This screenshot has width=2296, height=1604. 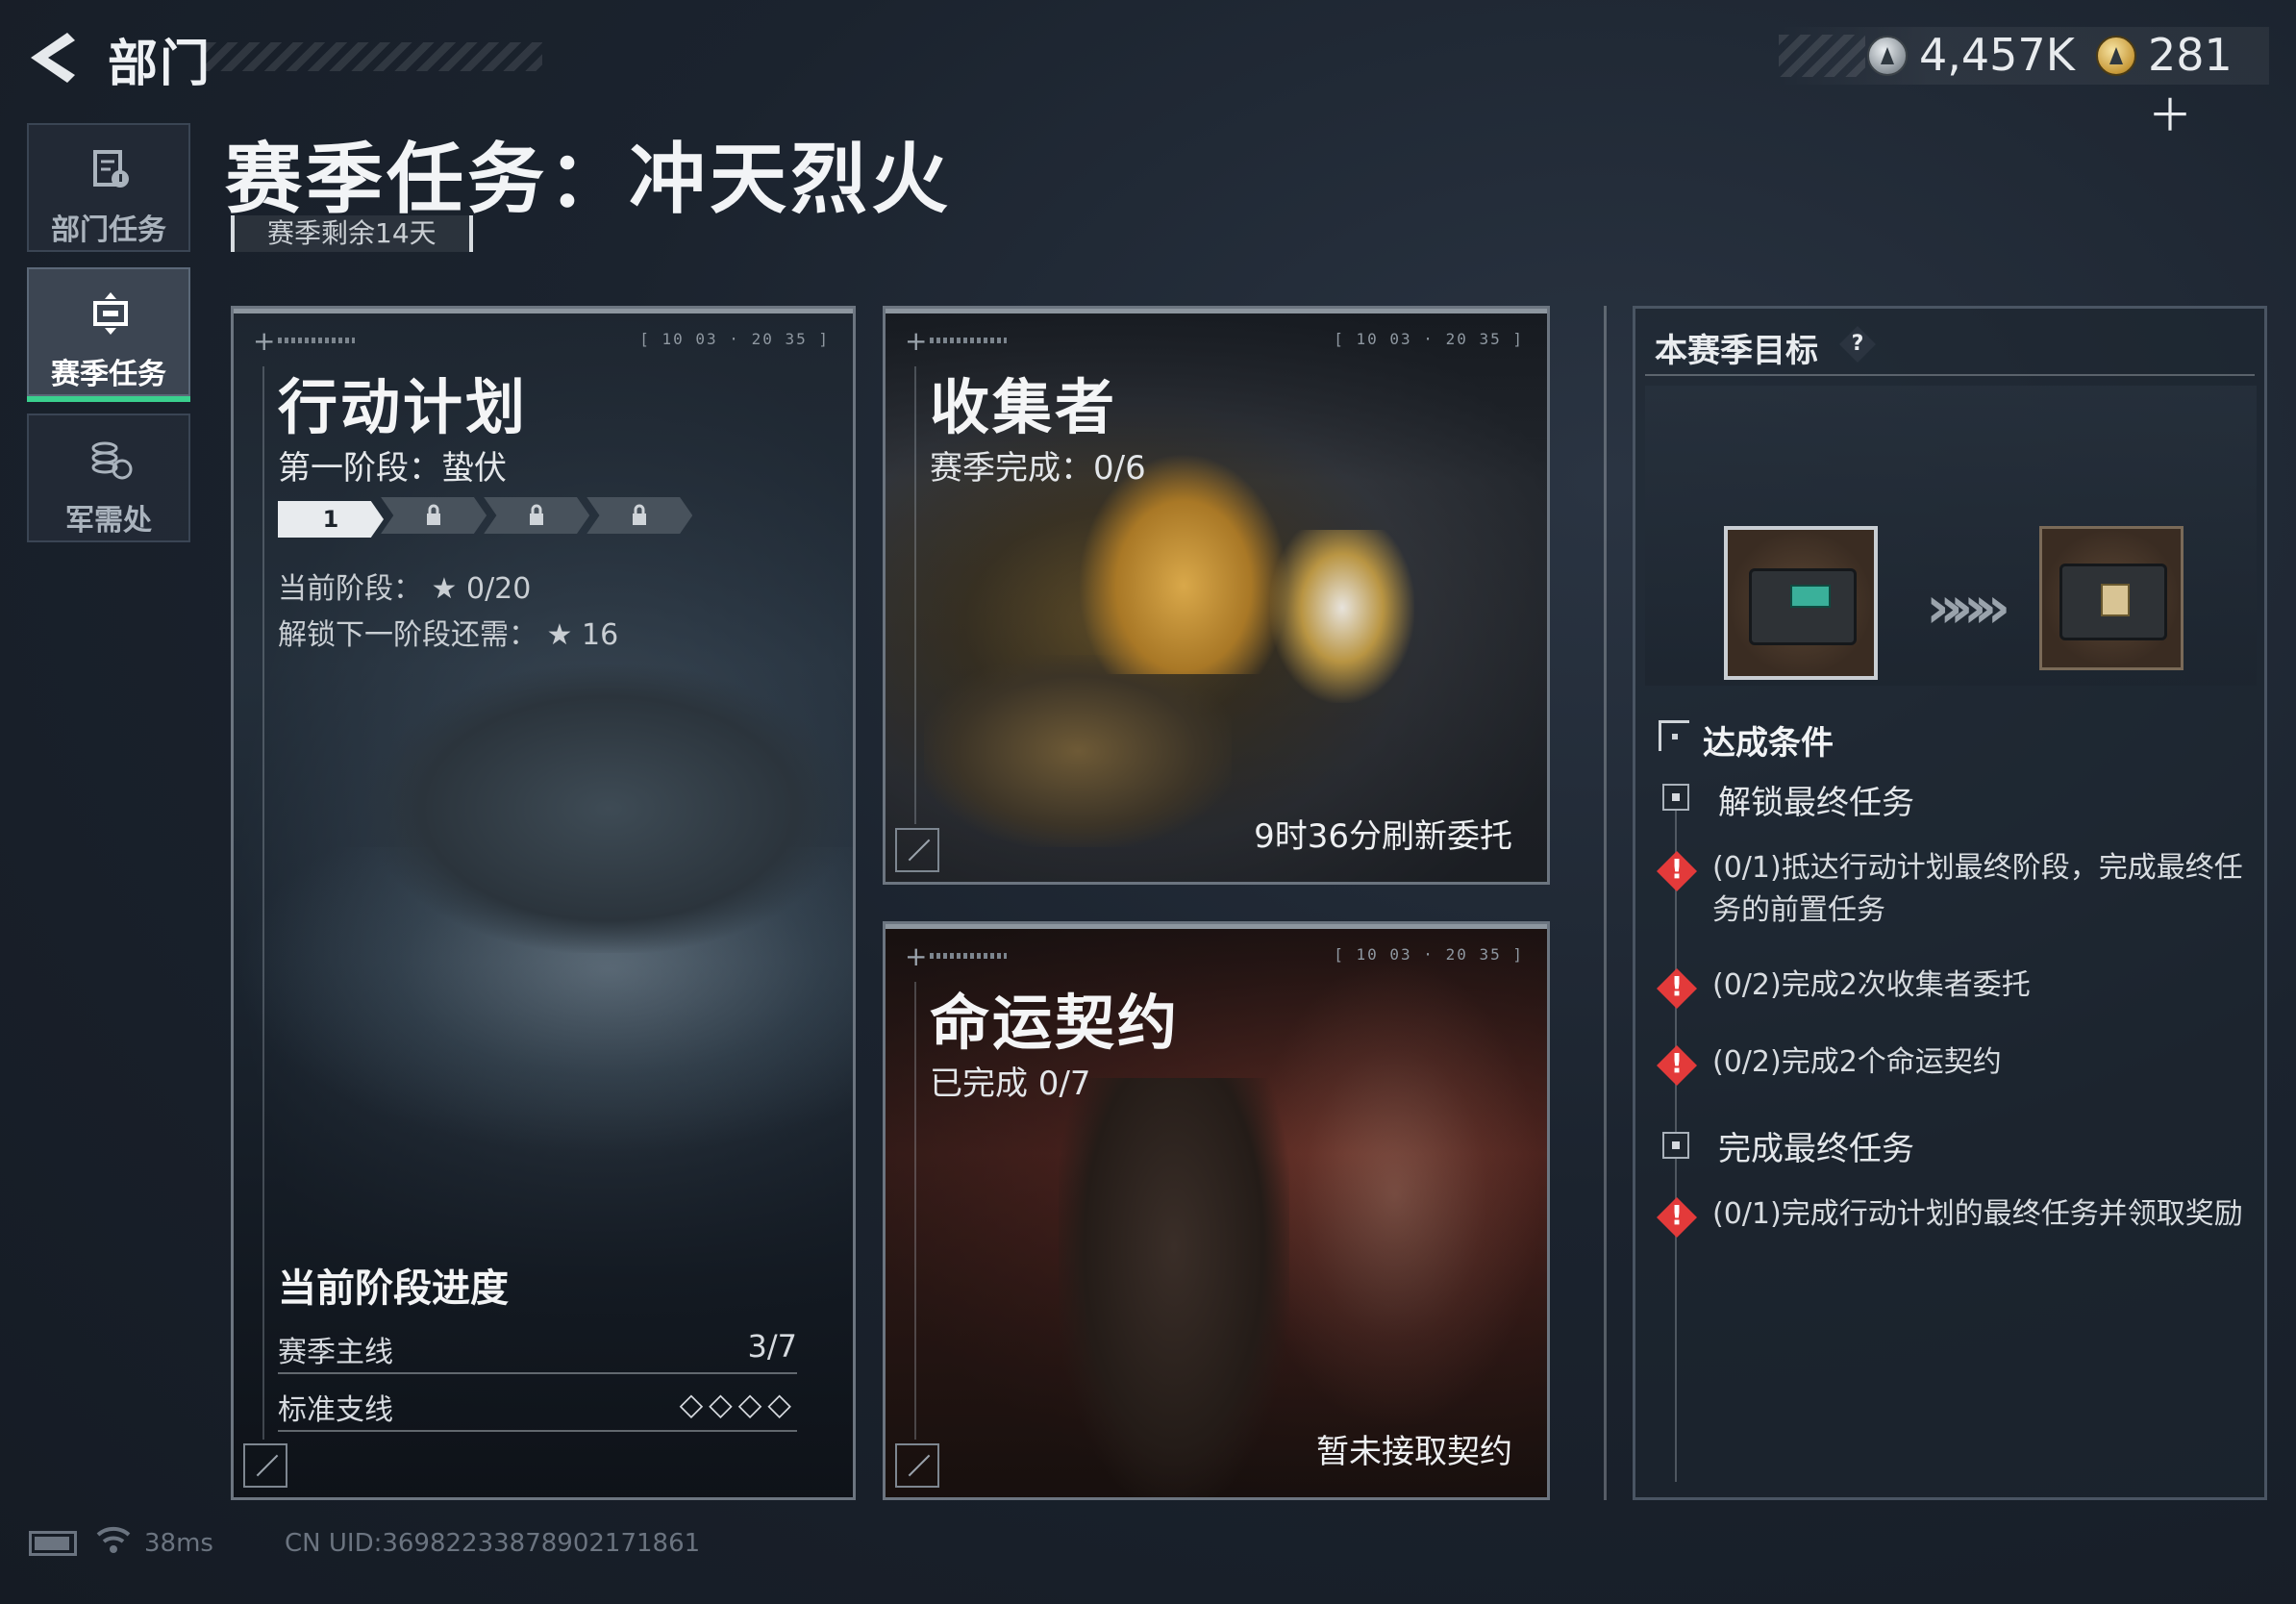 I want to click on department-task-icon, so click(x=111, y=169).